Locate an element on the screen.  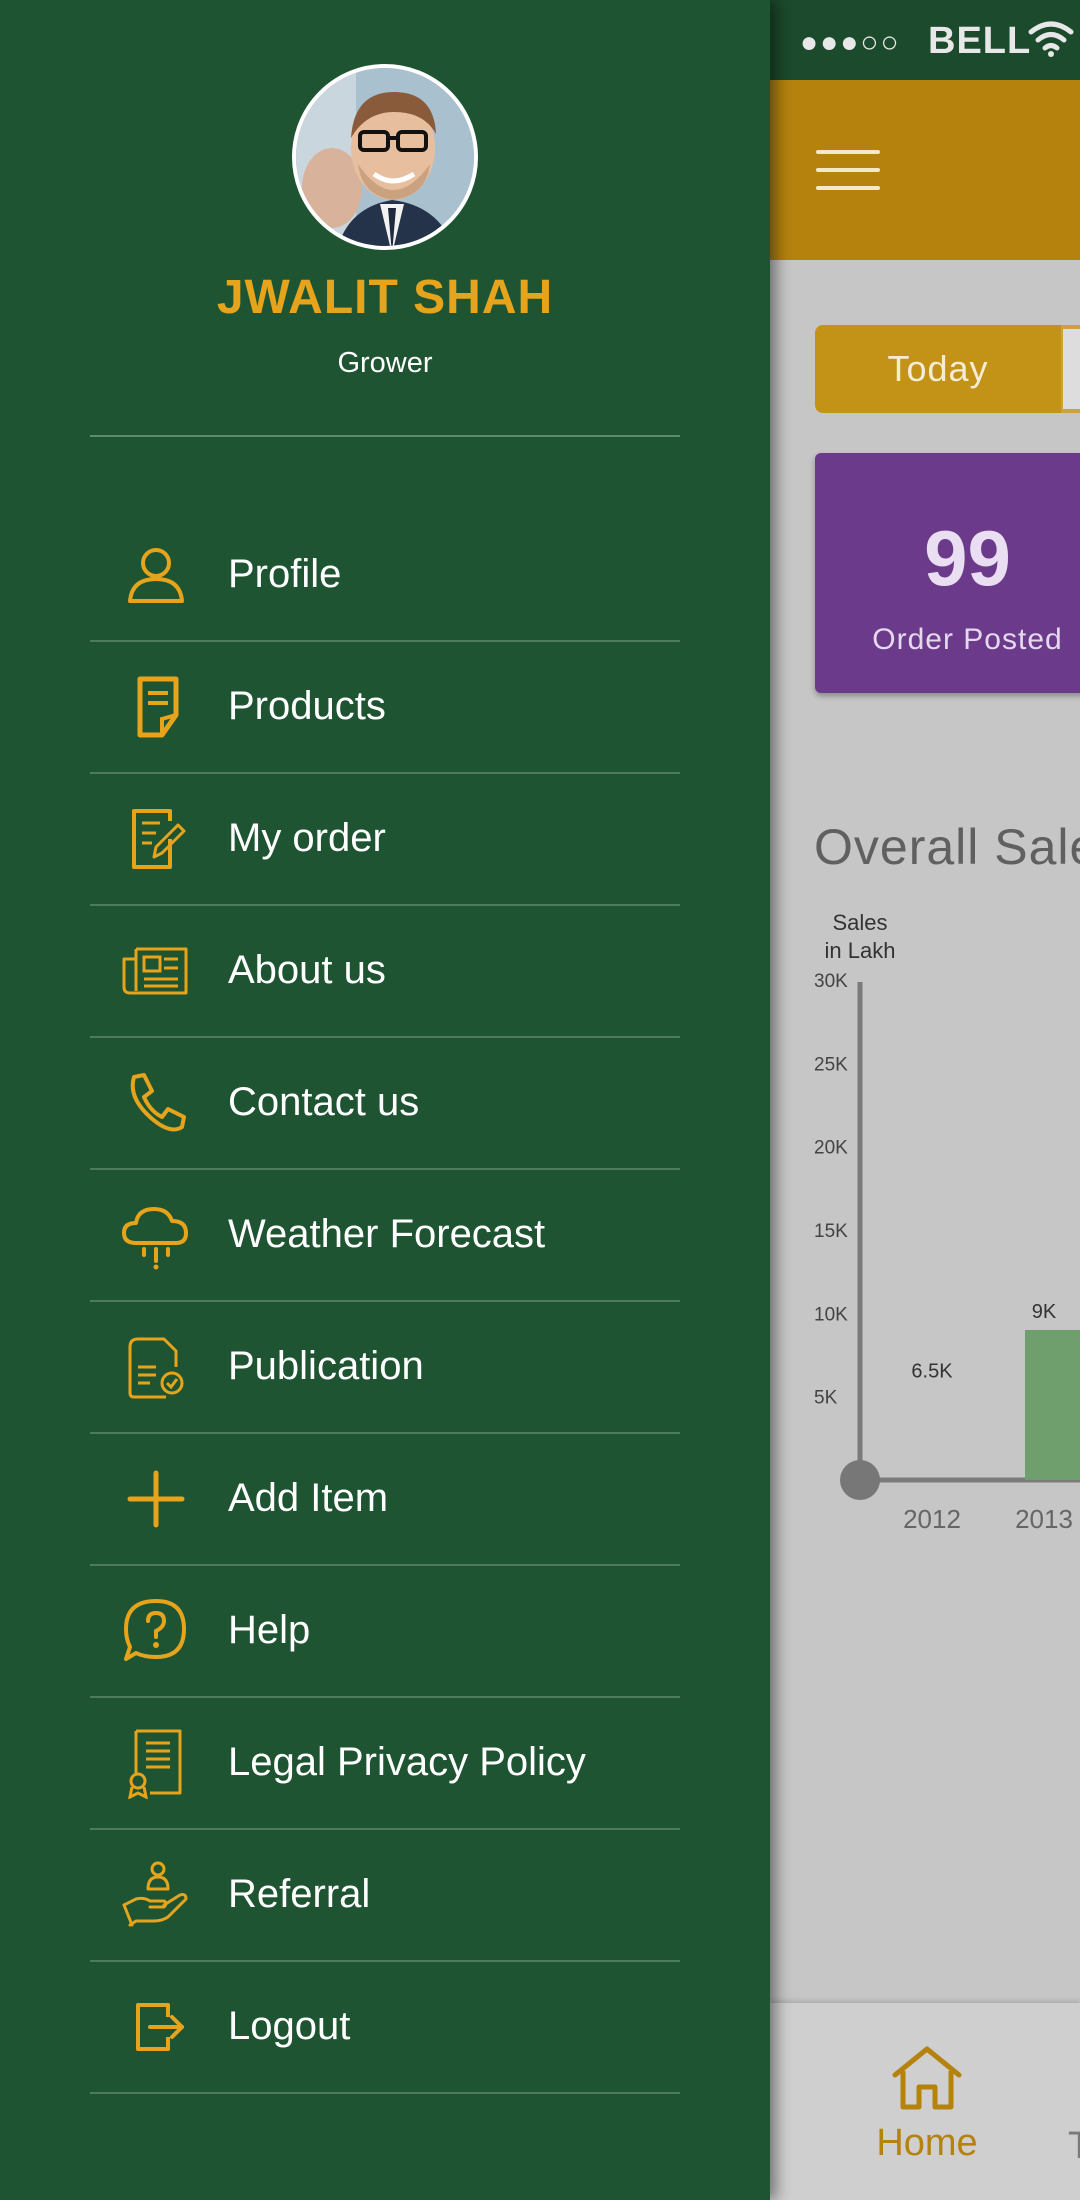
x-tick-label: 2013 is located at coordinates (1044, 1519).